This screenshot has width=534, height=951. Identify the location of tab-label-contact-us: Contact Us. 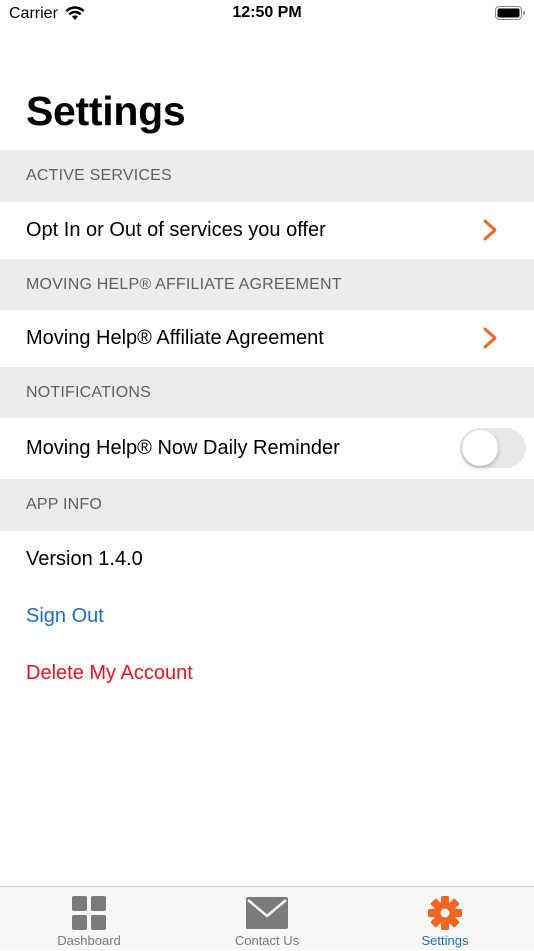
(267, 940).